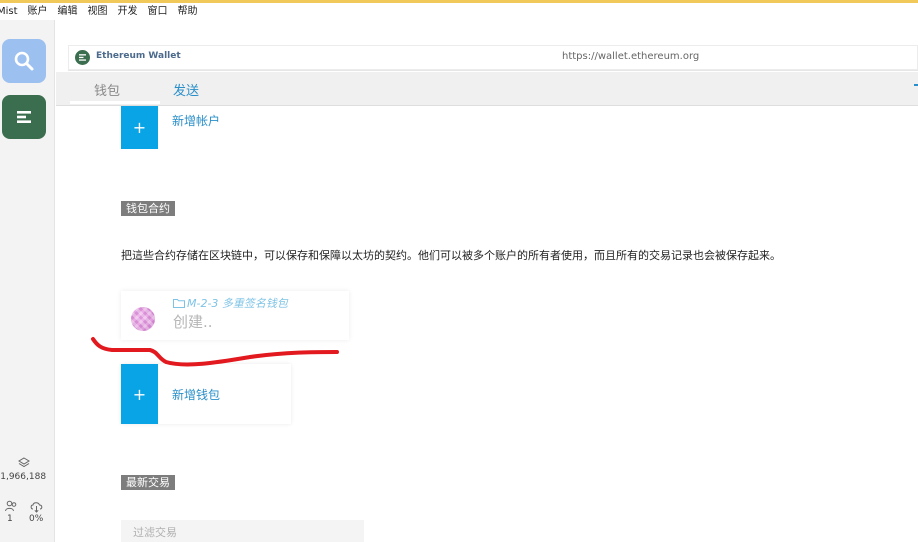 Image resolution: width=918 pixels, height=542 pixels. I want to click on filter-transactions-input, so click(242, 531).